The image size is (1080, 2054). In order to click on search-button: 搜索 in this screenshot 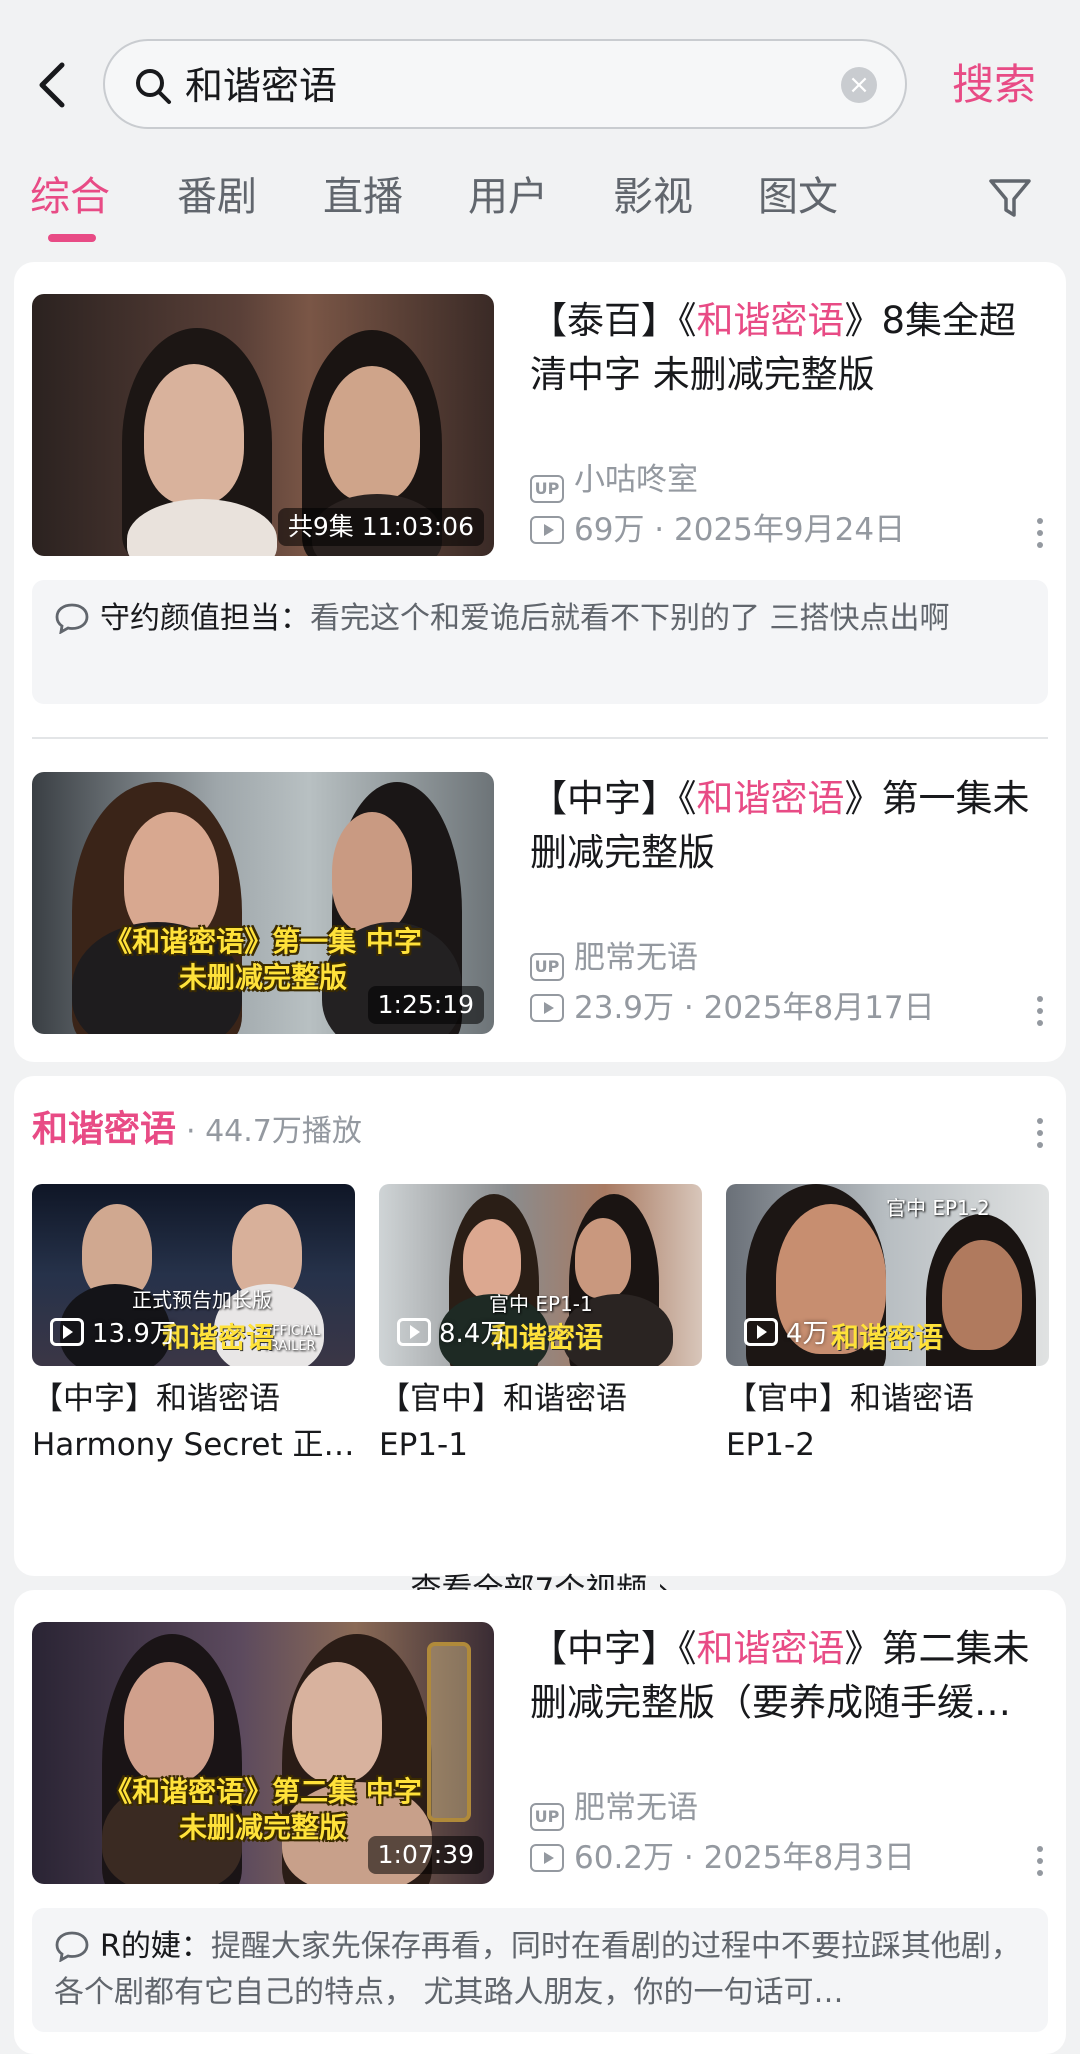, I will do `click(994, 85)`.